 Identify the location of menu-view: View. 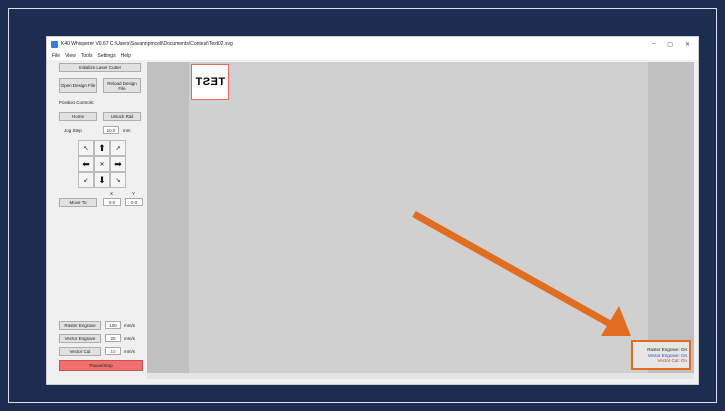
(70, 56).